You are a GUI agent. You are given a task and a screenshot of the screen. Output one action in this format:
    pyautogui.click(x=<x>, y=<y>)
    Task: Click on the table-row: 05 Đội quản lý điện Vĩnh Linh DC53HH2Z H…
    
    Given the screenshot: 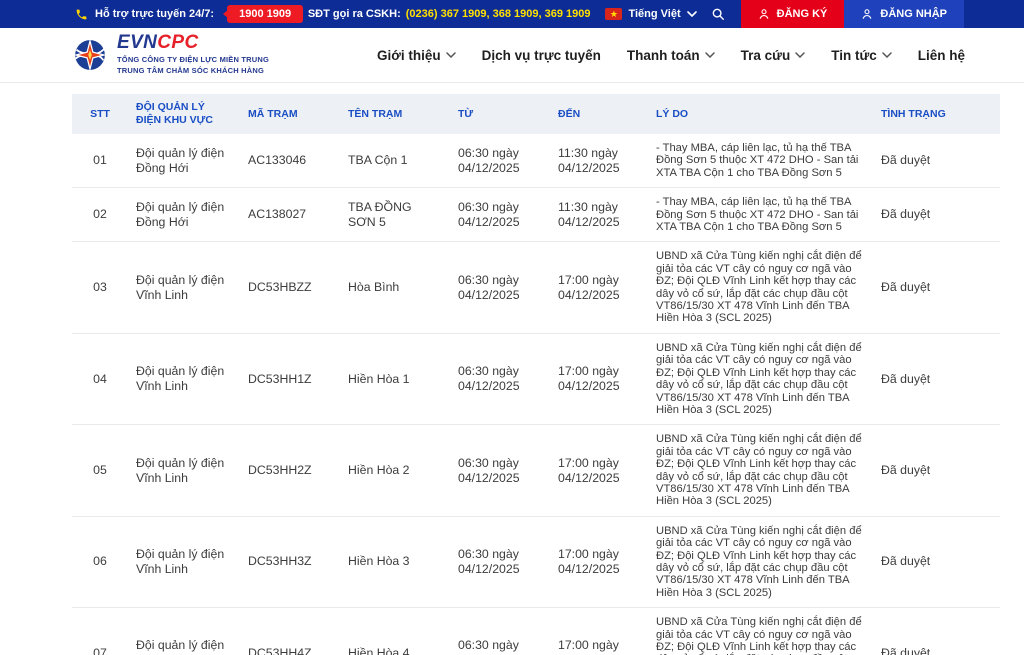 What is the action you would take?
    pyautogui.click(x=536, y=470)
    